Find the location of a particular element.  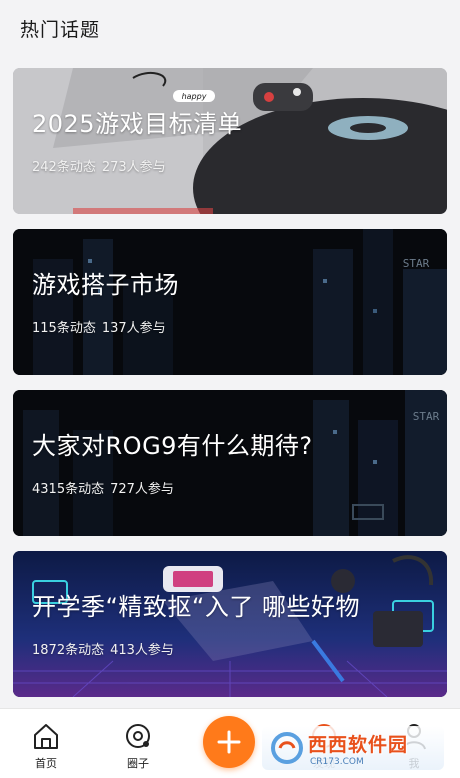

nav-item-home: 首页 is located at coordinates (46, 748).